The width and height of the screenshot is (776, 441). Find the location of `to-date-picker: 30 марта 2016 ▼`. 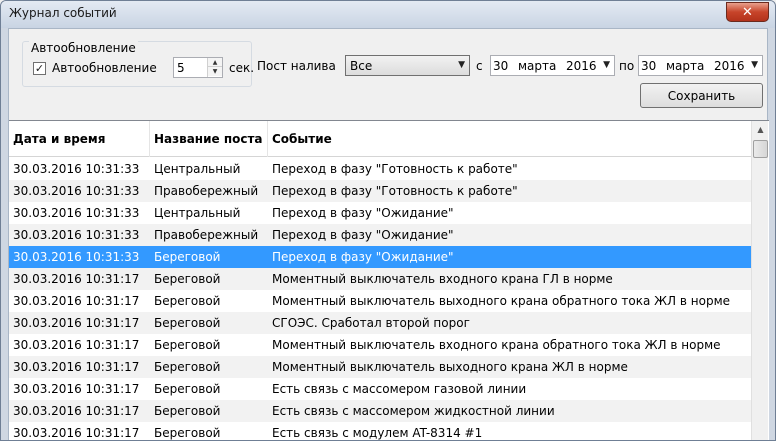

to-date-picker: 30 марта 2016 ▼ is located at coordinates (700, 65).